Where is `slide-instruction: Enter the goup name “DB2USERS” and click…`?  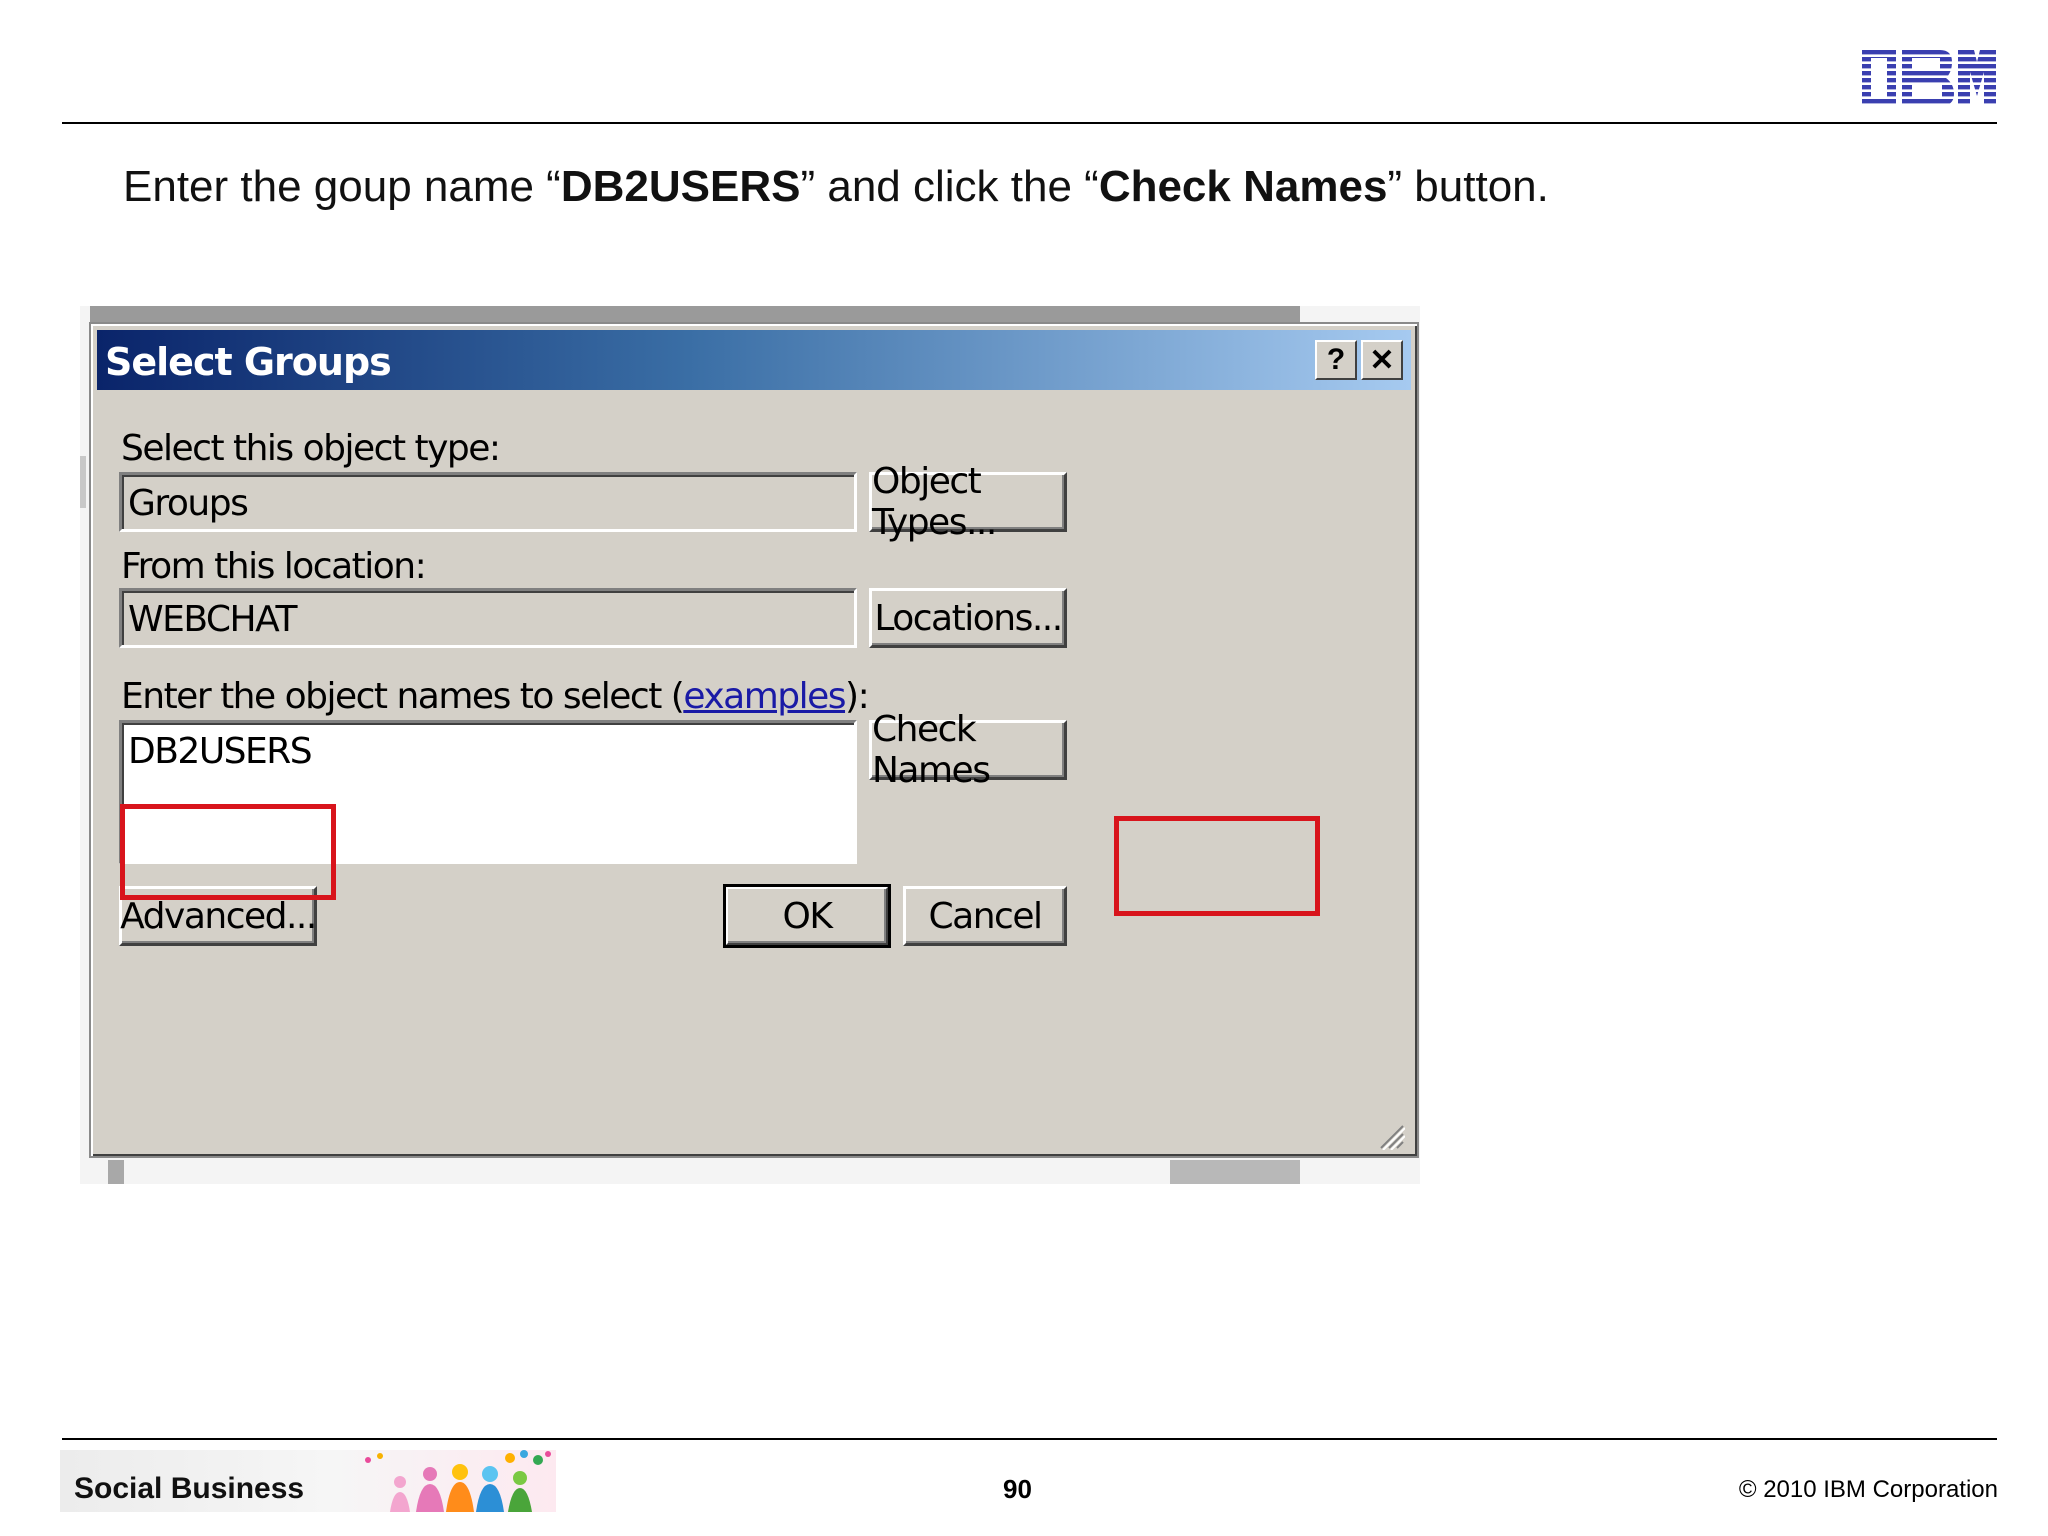 slide-instruction: Enter the goup name “DB2USERS” and click… is located at coordinates (836, 187).